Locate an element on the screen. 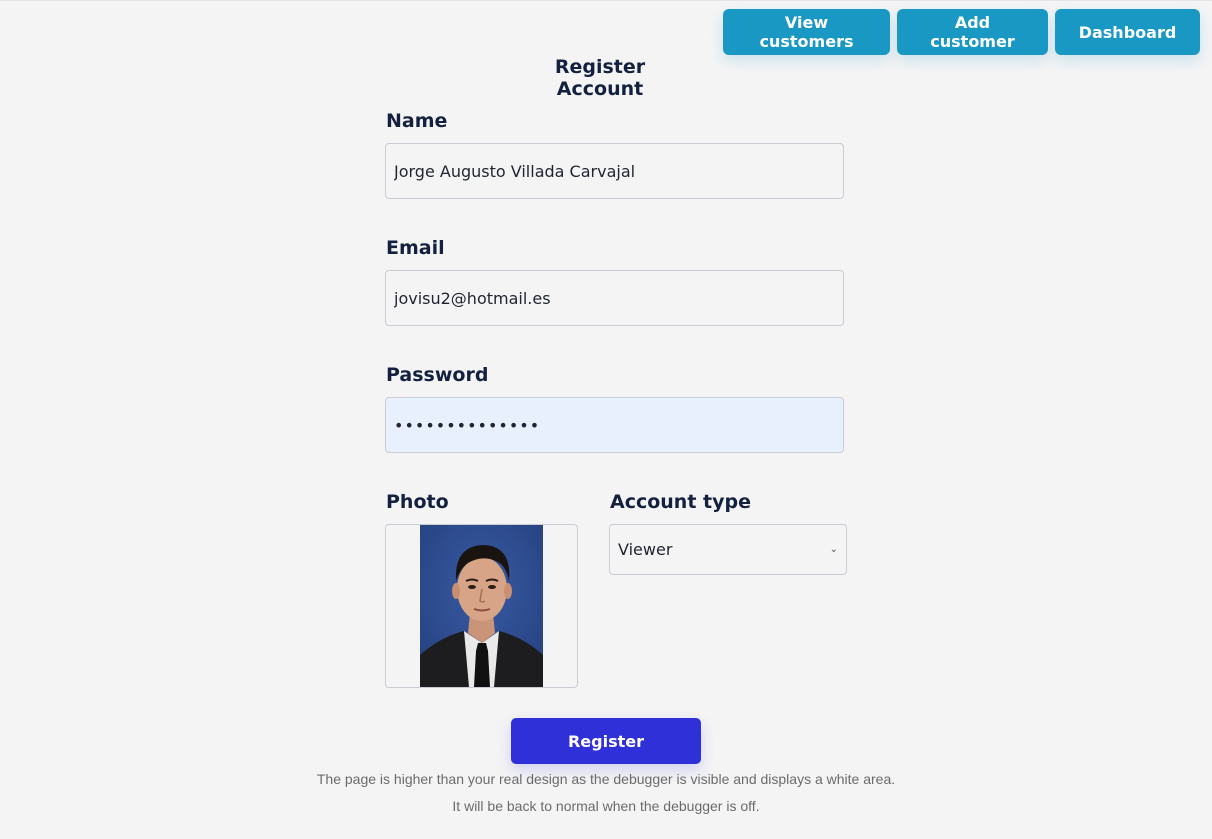 This screenshot has width=1212, height=839. register-button: Register is located at coordinates (606, 741).